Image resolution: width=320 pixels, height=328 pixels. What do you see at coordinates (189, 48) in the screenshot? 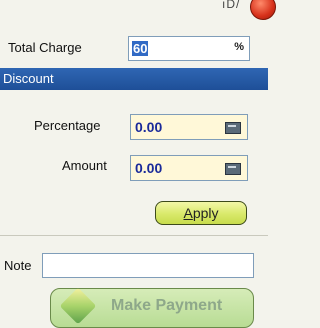
I see `total-charge-field: 60 %` at bounding box center [189, 48].